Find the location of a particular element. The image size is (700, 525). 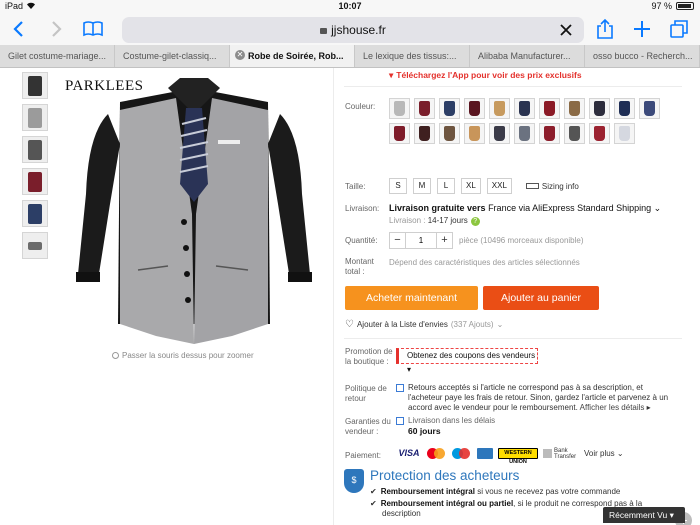

size-options: S M L XL XXL Sizing info is located at coordinates (484, 186).